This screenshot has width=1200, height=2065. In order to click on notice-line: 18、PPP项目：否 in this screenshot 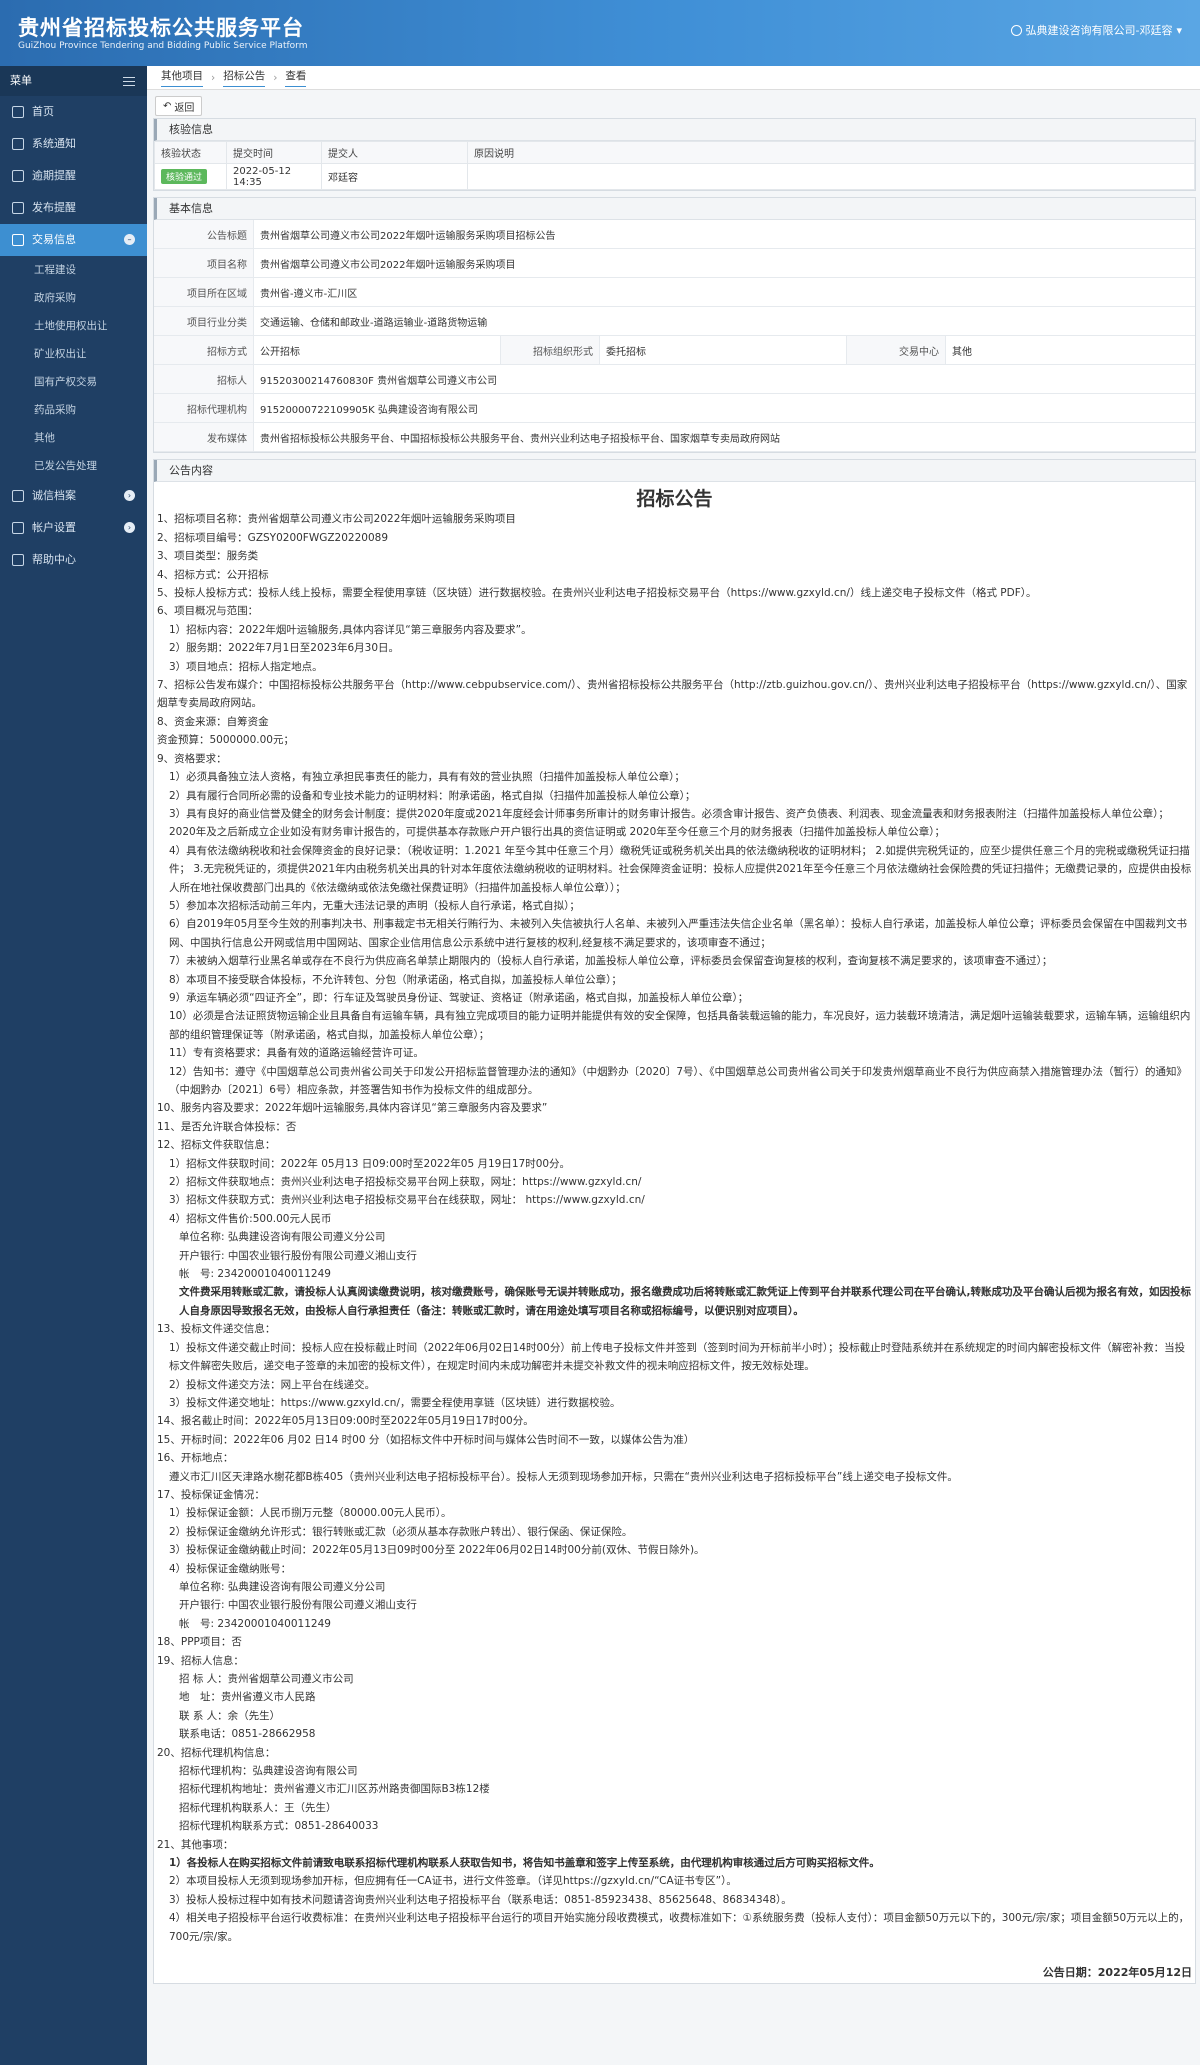, I will do `click(199, 1642)`.